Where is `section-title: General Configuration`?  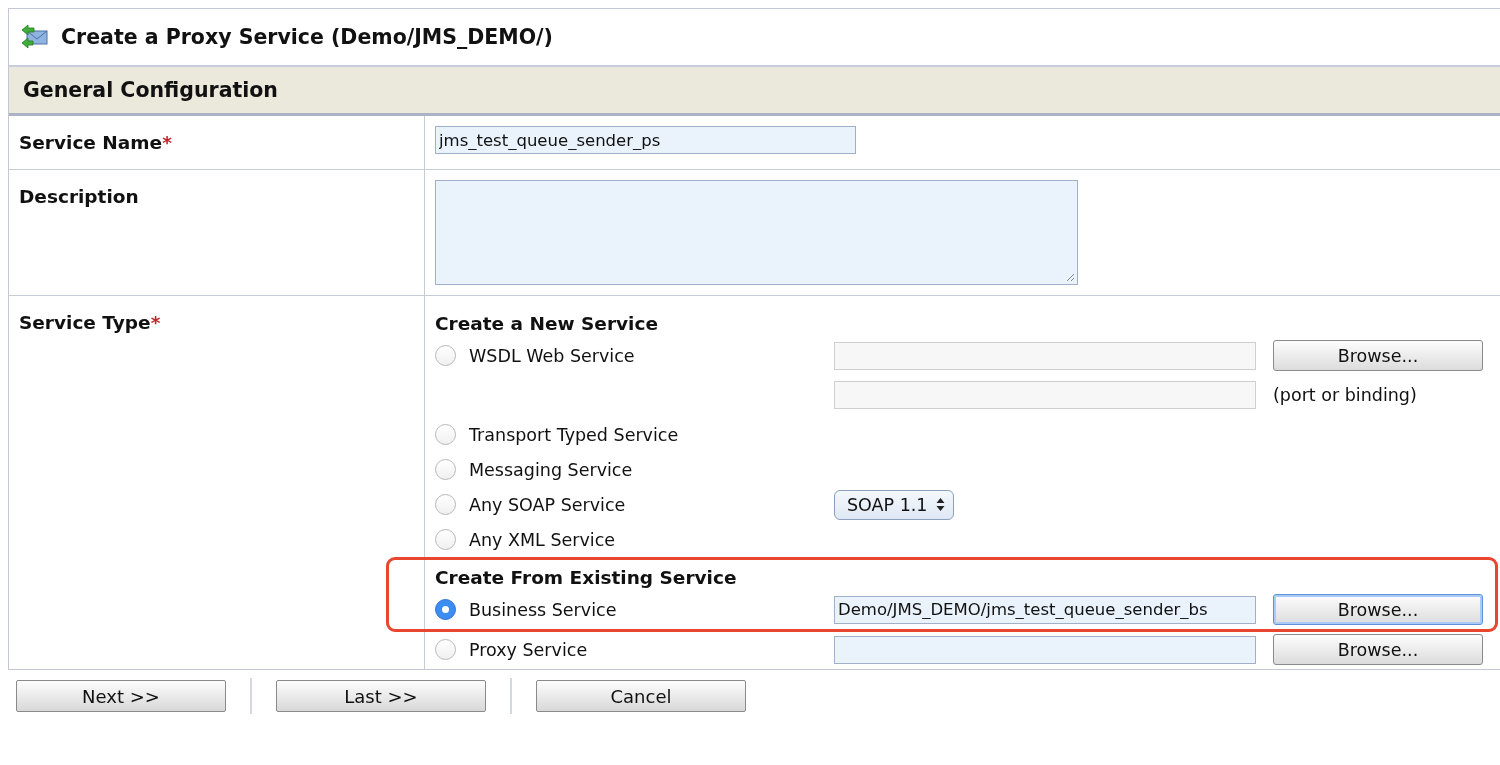
section-title: General Configuration is located at coordinates (150, 90).